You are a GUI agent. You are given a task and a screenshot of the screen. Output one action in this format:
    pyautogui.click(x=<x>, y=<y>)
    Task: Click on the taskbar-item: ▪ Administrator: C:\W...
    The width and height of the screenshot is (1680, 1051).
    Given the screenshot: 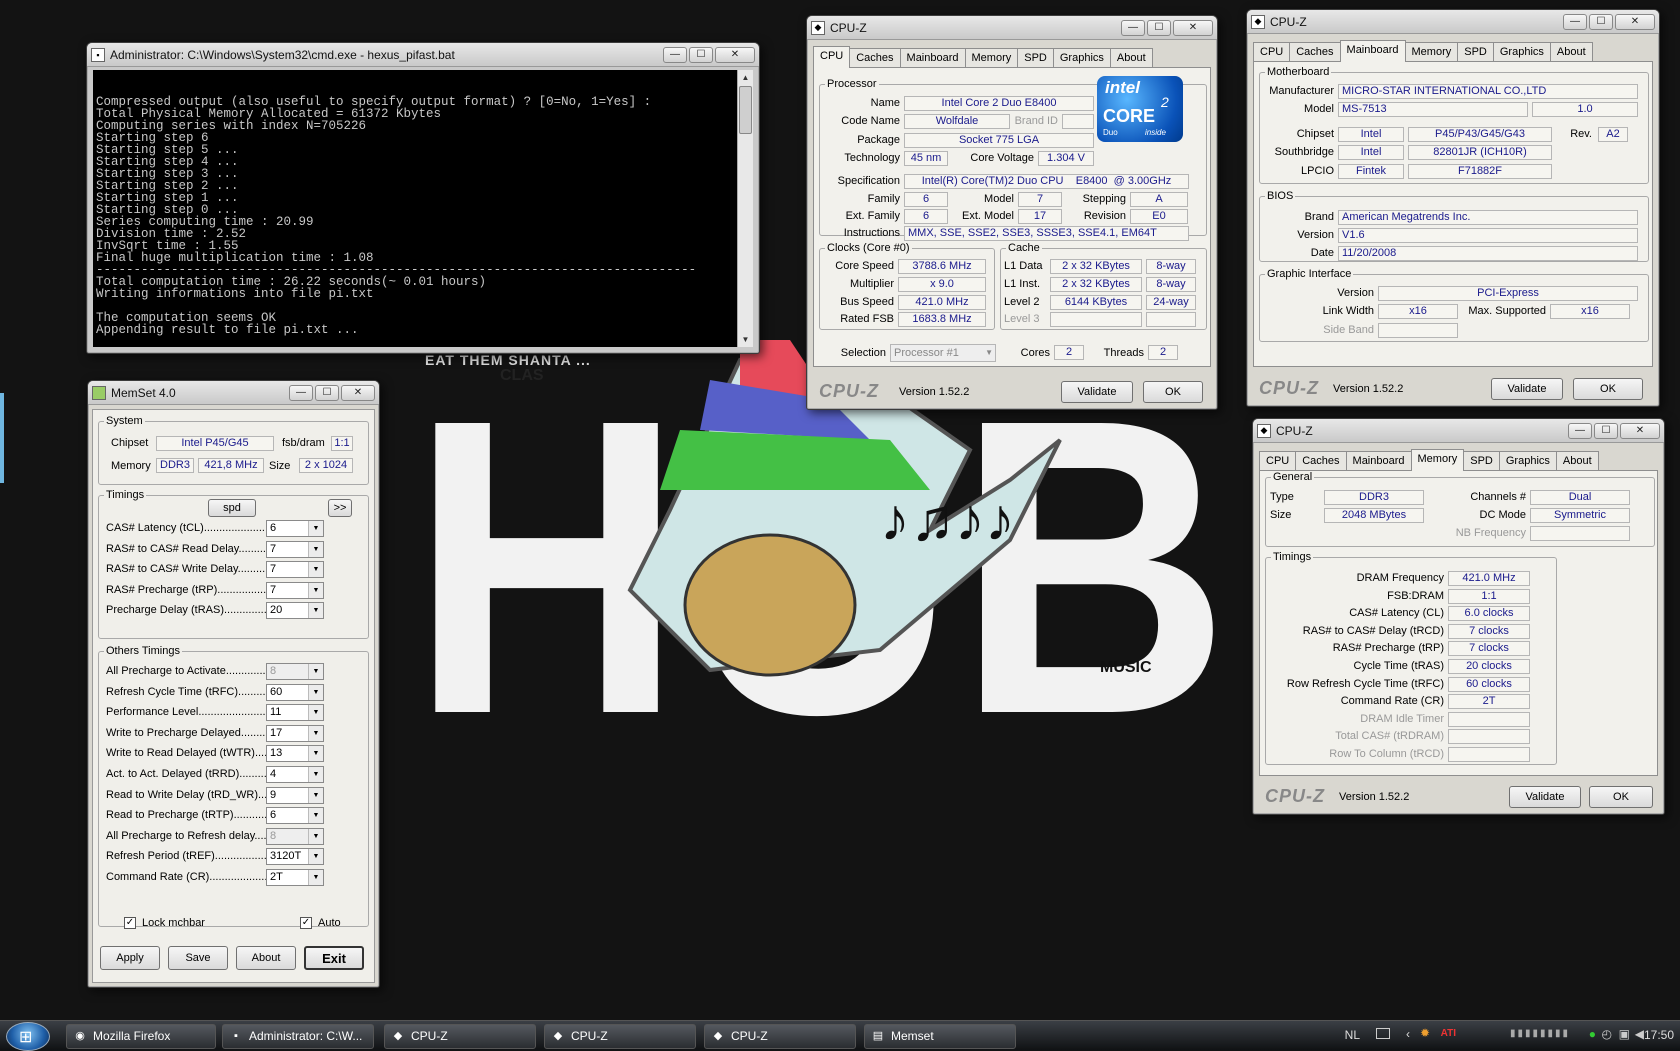 What is the action you would take?
    pyautogui.click(x=298, y=1036)
    